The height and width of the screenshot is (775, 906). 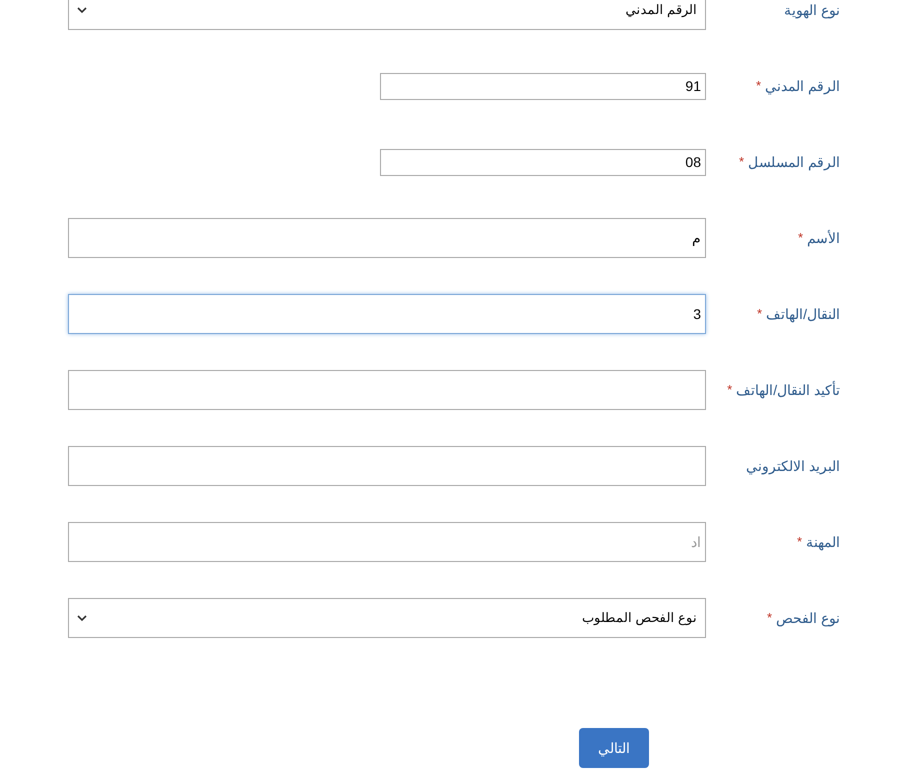 What do you see at coordinates (387, 314) in the screenshot?
I see `input-field: 3` at bounding box center [387, 314].